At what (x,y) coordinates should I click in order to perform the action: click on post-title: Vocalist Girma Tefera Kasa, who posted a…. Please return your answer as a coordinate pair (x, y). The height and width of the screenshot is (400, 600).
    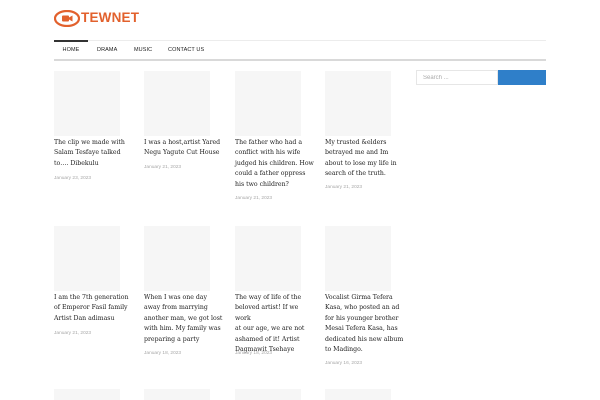
    Looking at the image, I should click on (365, 324).